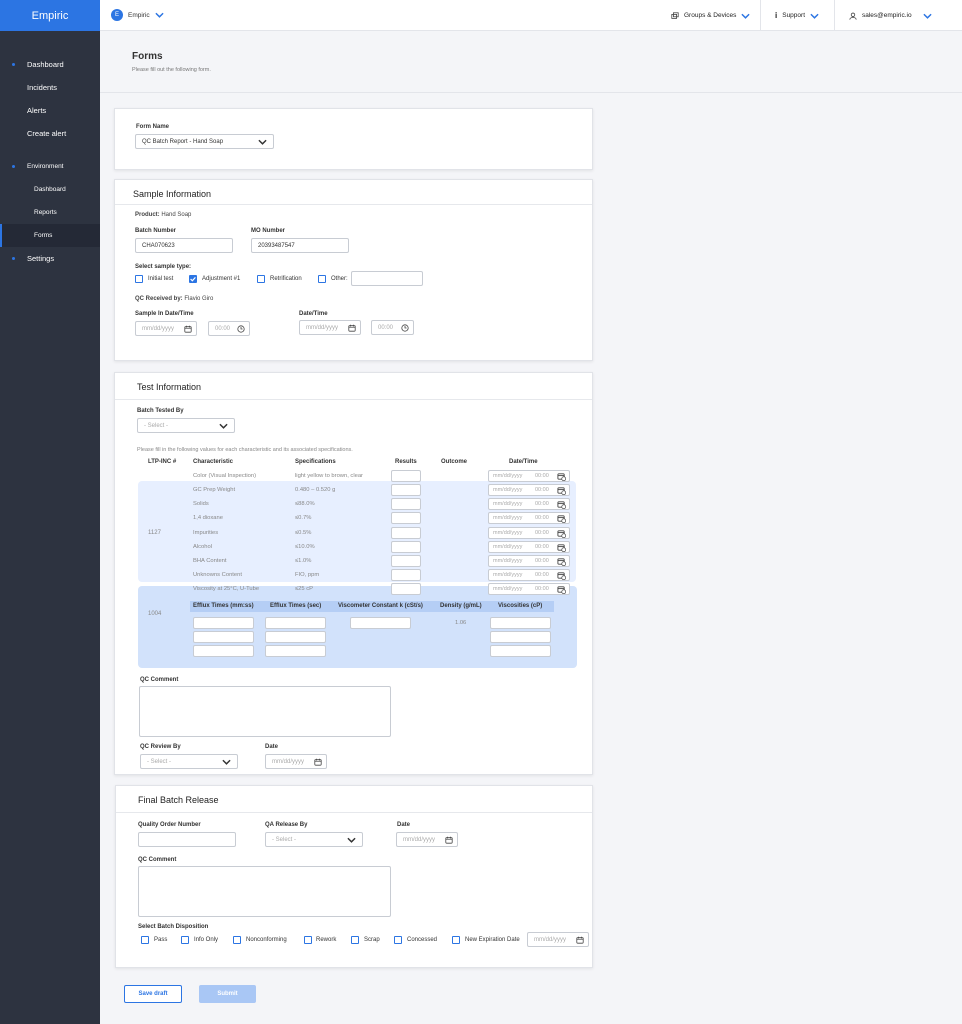 The width and height of the screenshot is (962, 1024). Describe the element at coordinates (173, 927) in the screenshot. I see `batch-disposition-label: Select Batch Disposition` at that location.